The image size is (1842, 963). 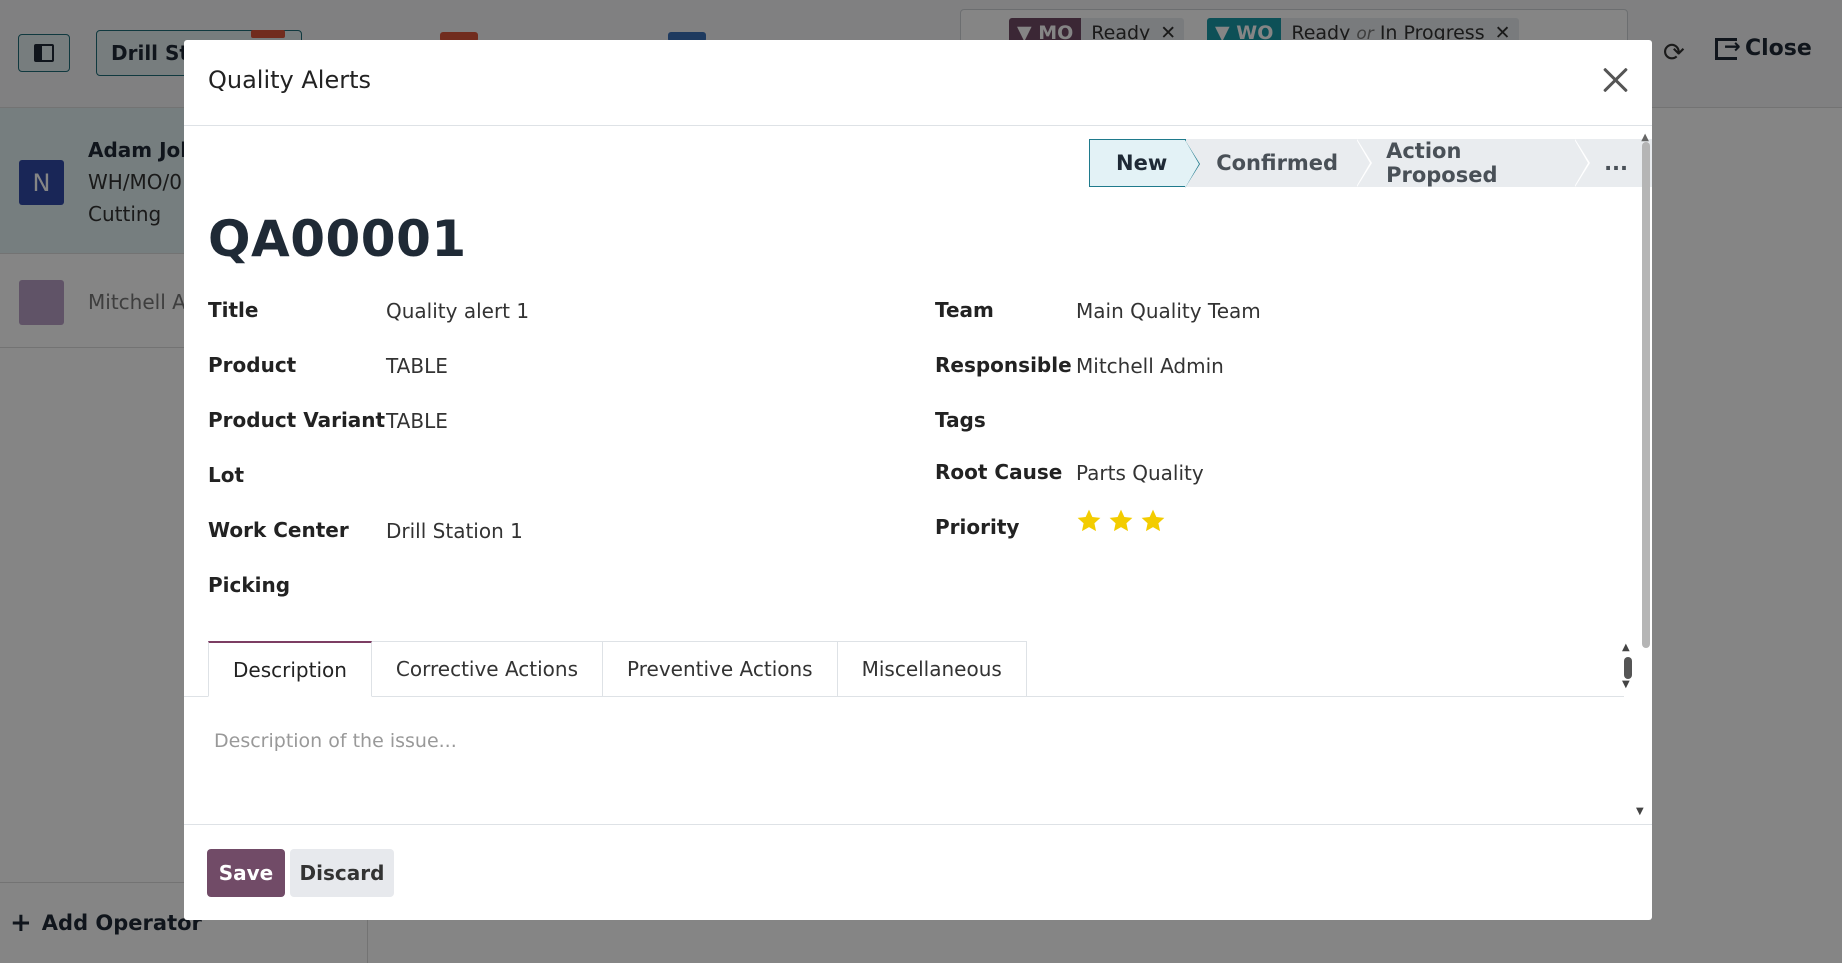 I want to click on title-field: Quality alert 1, so click(x=457, y=311).